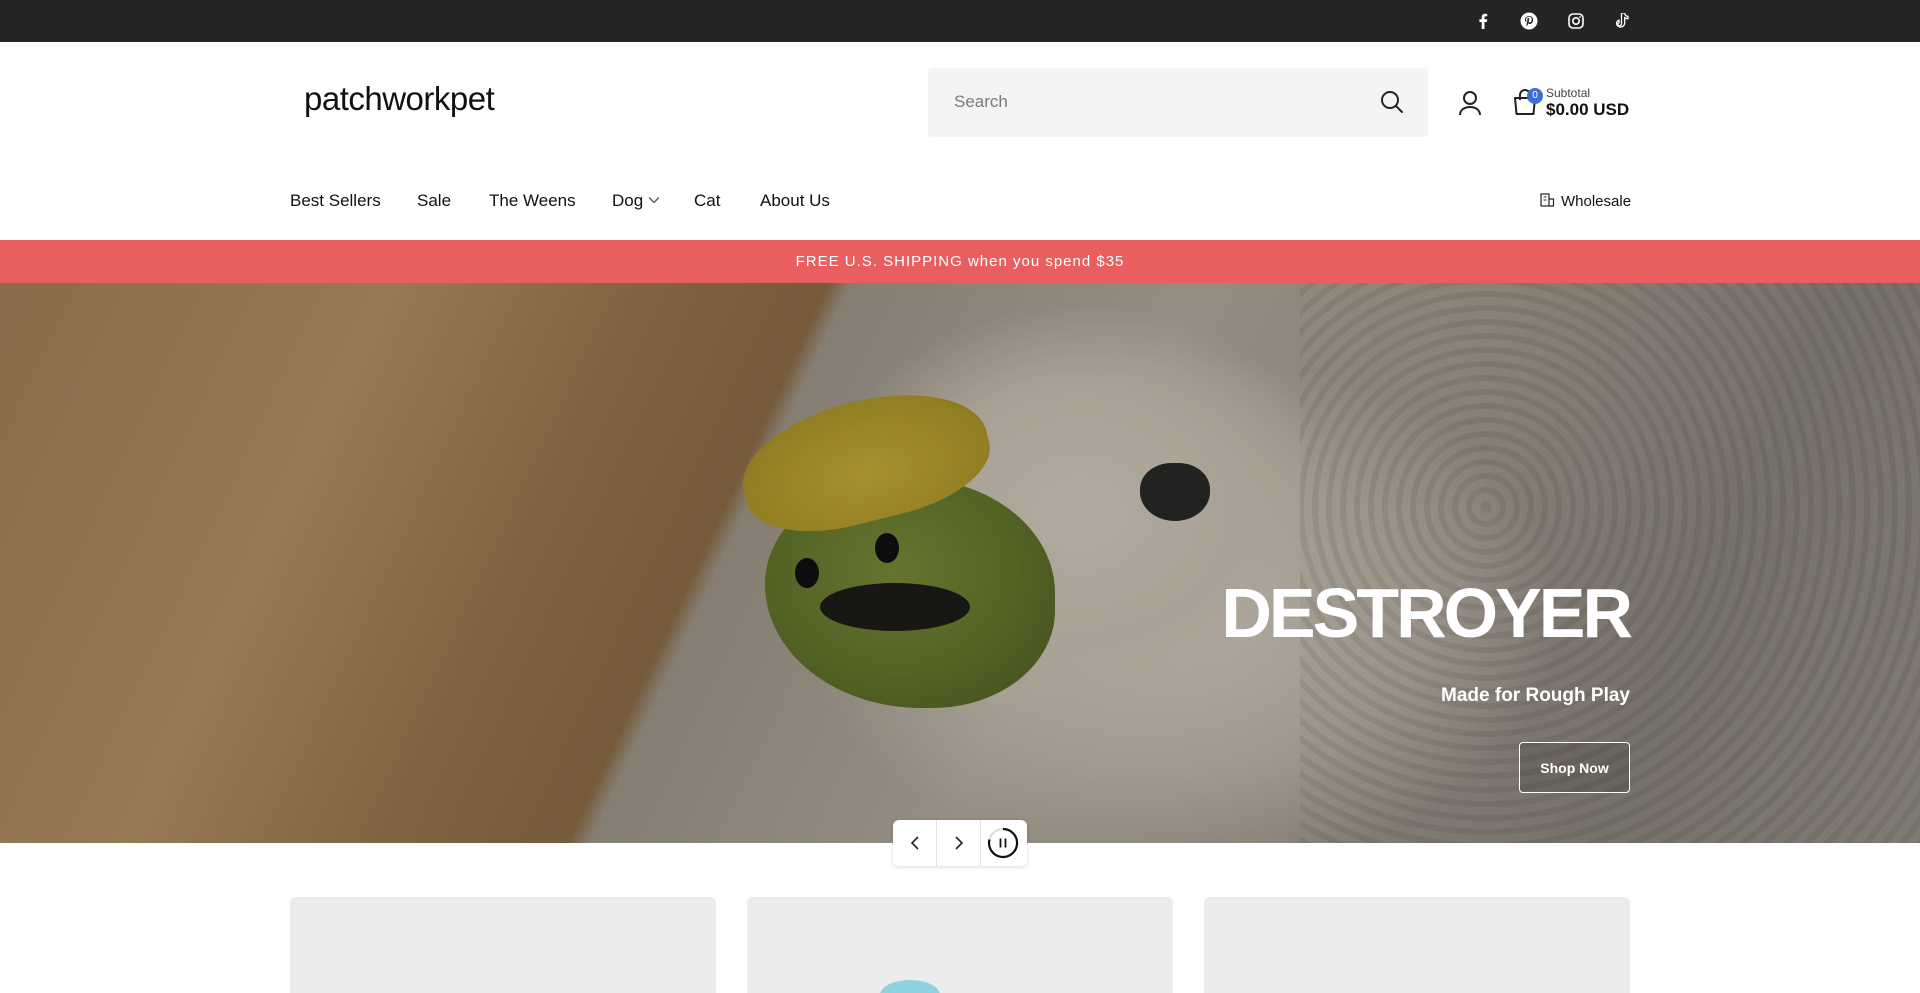  Describe the element at coordinates (1576, 21) in the screenshot. I see `instagram-icon` at that location.